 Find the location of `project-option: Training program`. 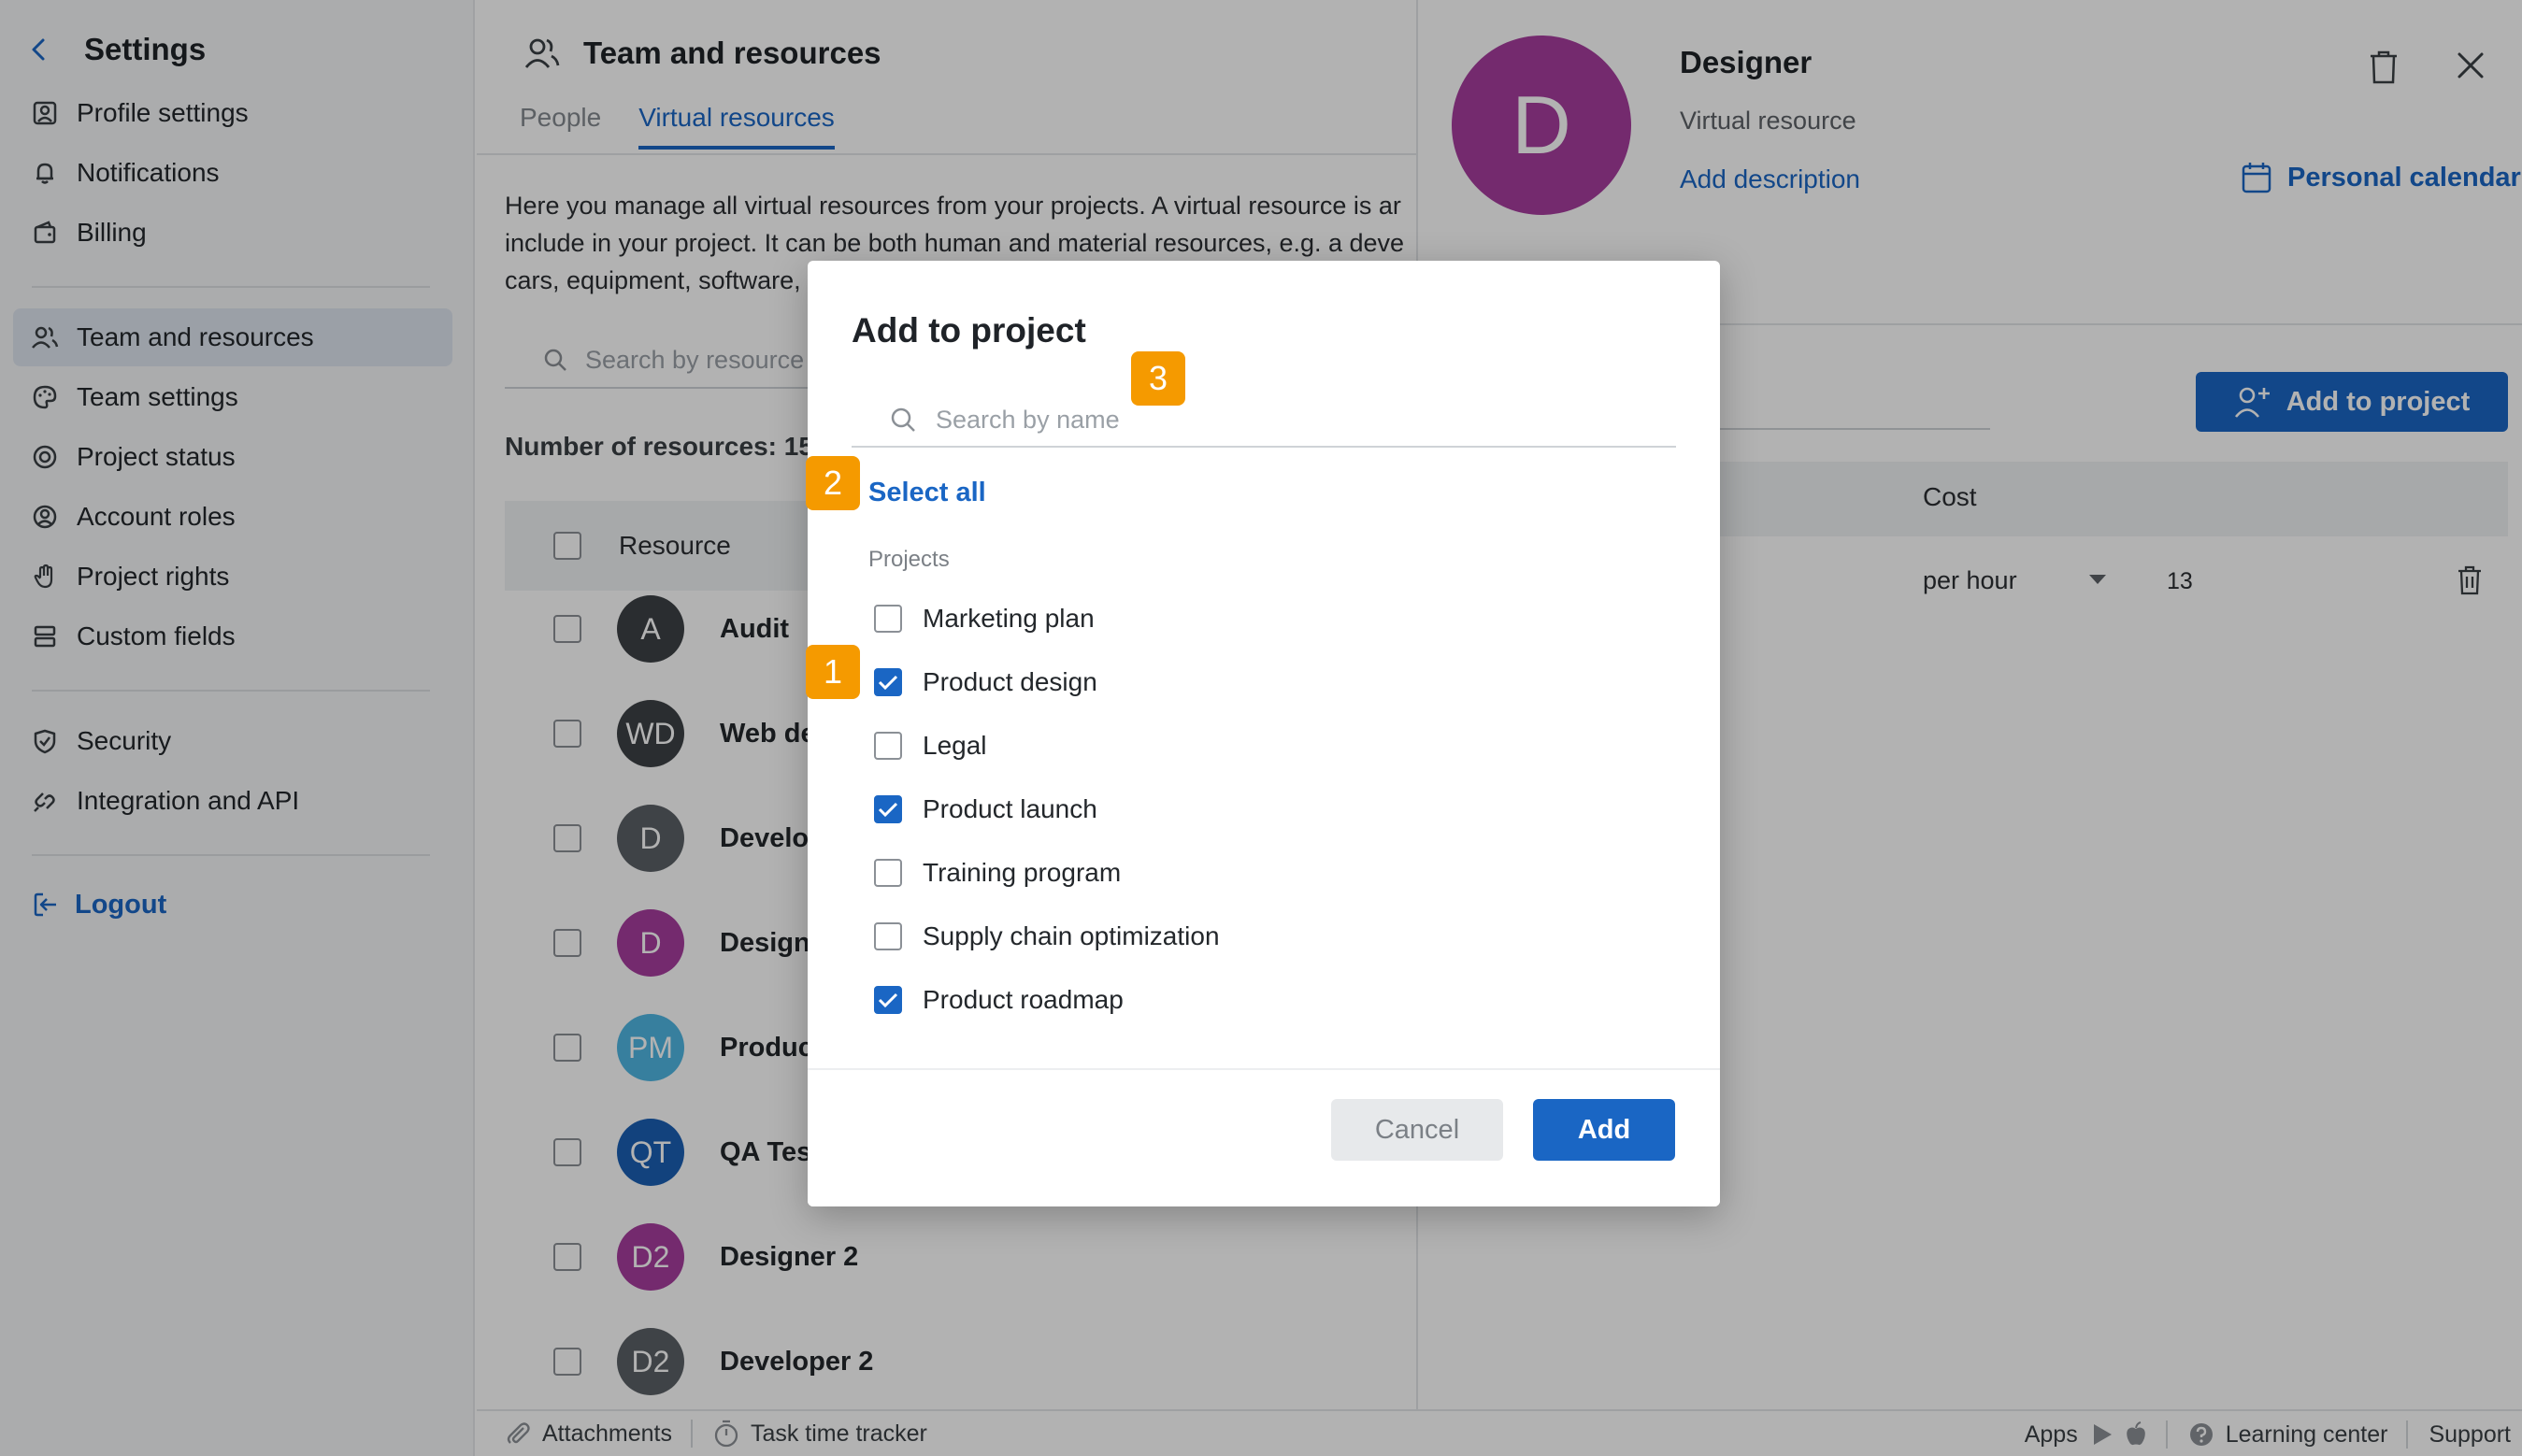

project-option: Training program is located at coordinates (997, 872).